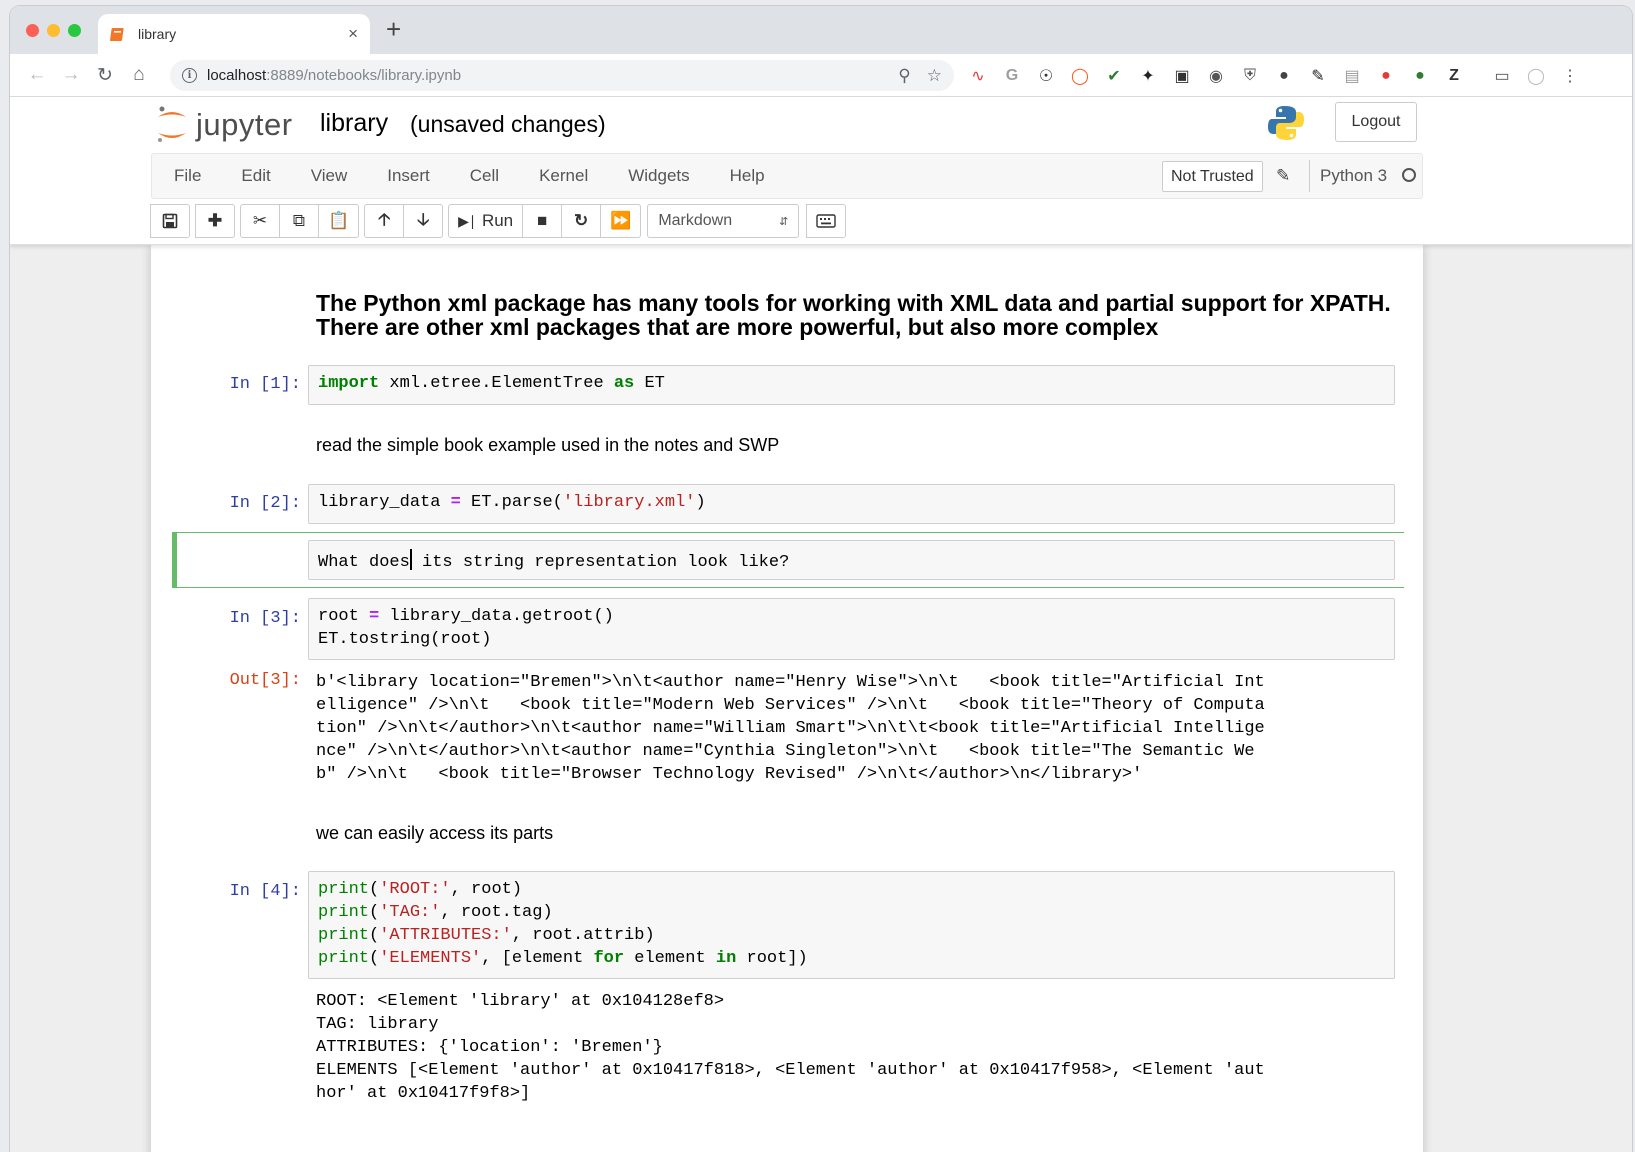 This screenshot has width=1635, height=1152. I want to click on back-icon: ←, so click(37, 75).